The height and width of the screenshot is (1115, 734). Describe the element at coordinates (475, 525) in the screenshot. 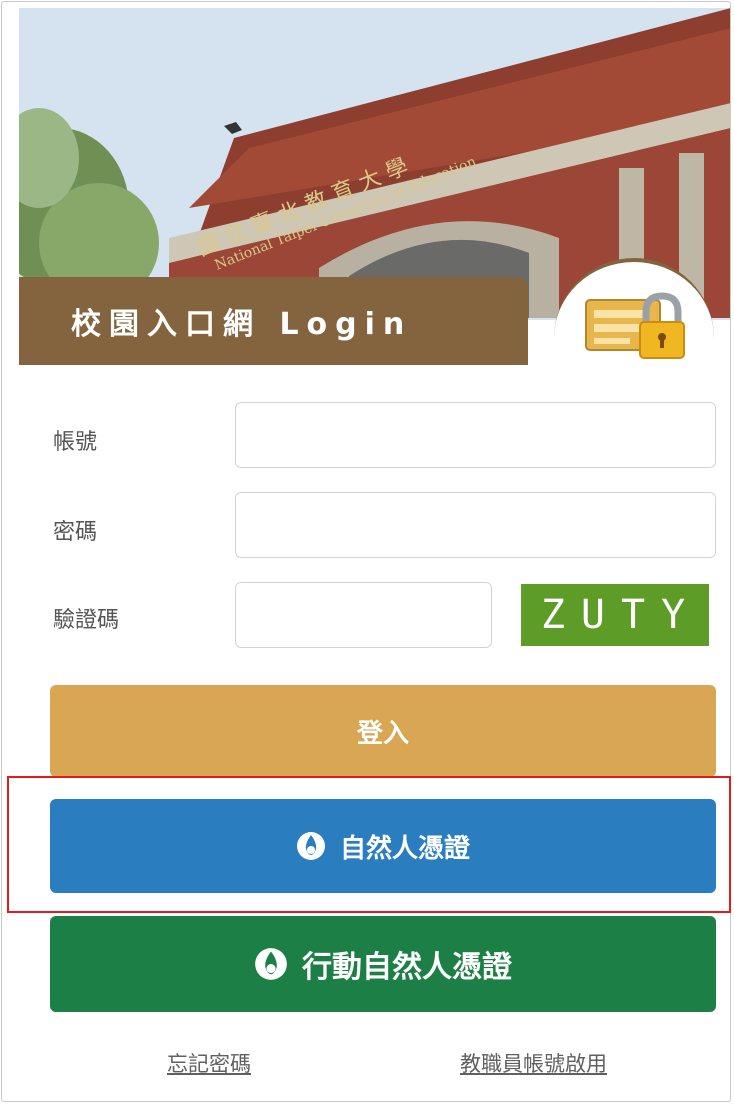

I see `password-input` at that location.